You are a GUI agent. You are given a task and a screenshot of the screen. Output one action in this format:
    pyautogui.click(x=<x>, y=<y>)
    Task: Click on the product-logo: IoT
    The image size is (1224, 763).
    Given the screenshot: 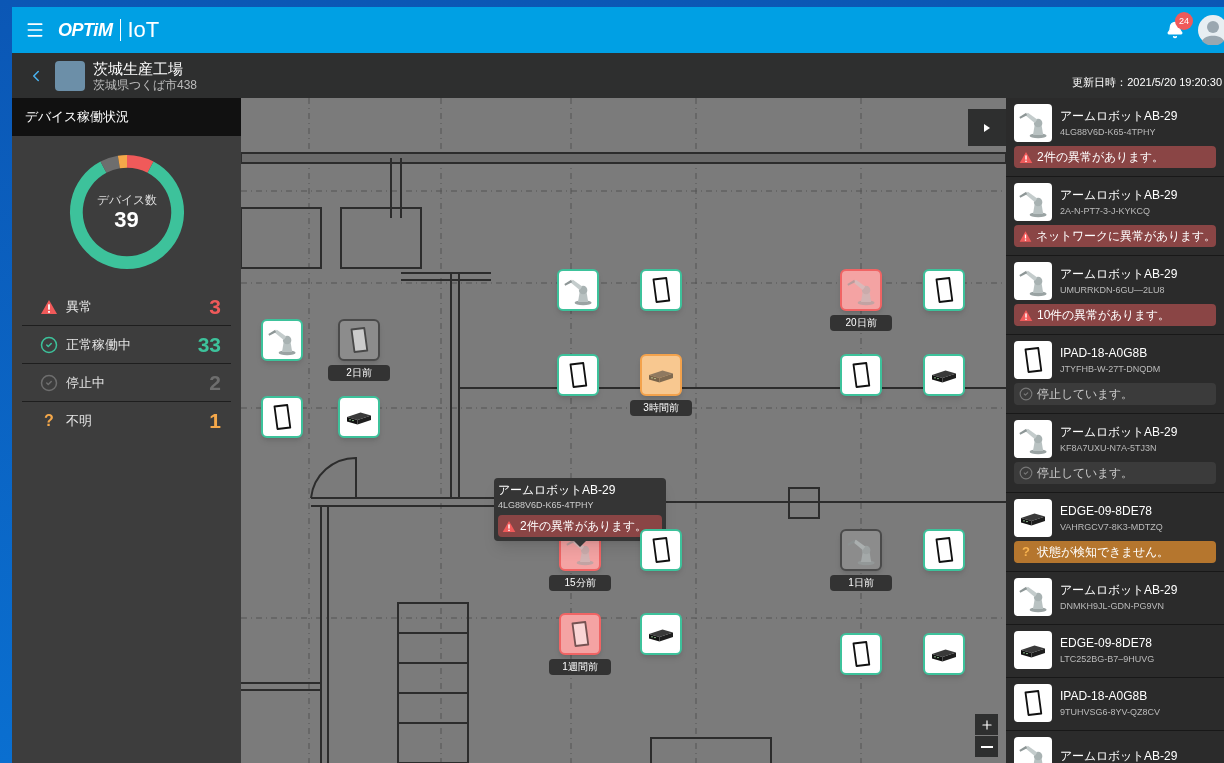 What is the action you would take?
    pyautogui.click(x=140, y=30)
    